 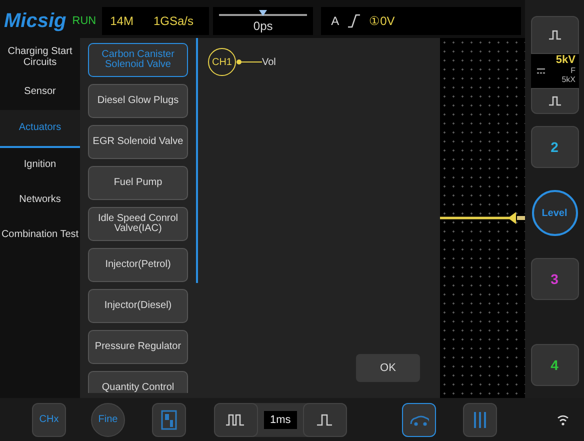 I want to click on pulse-train-button, so click(x=236, y=419).